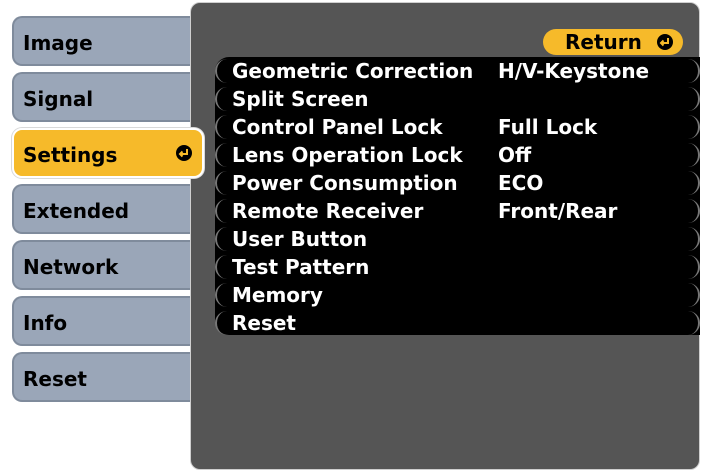 This screenshot has height=472, width=704. Describe the element at coordinates (337, 127) in the screenshot. I see `setting-label: Control Panel Lock` at that location.